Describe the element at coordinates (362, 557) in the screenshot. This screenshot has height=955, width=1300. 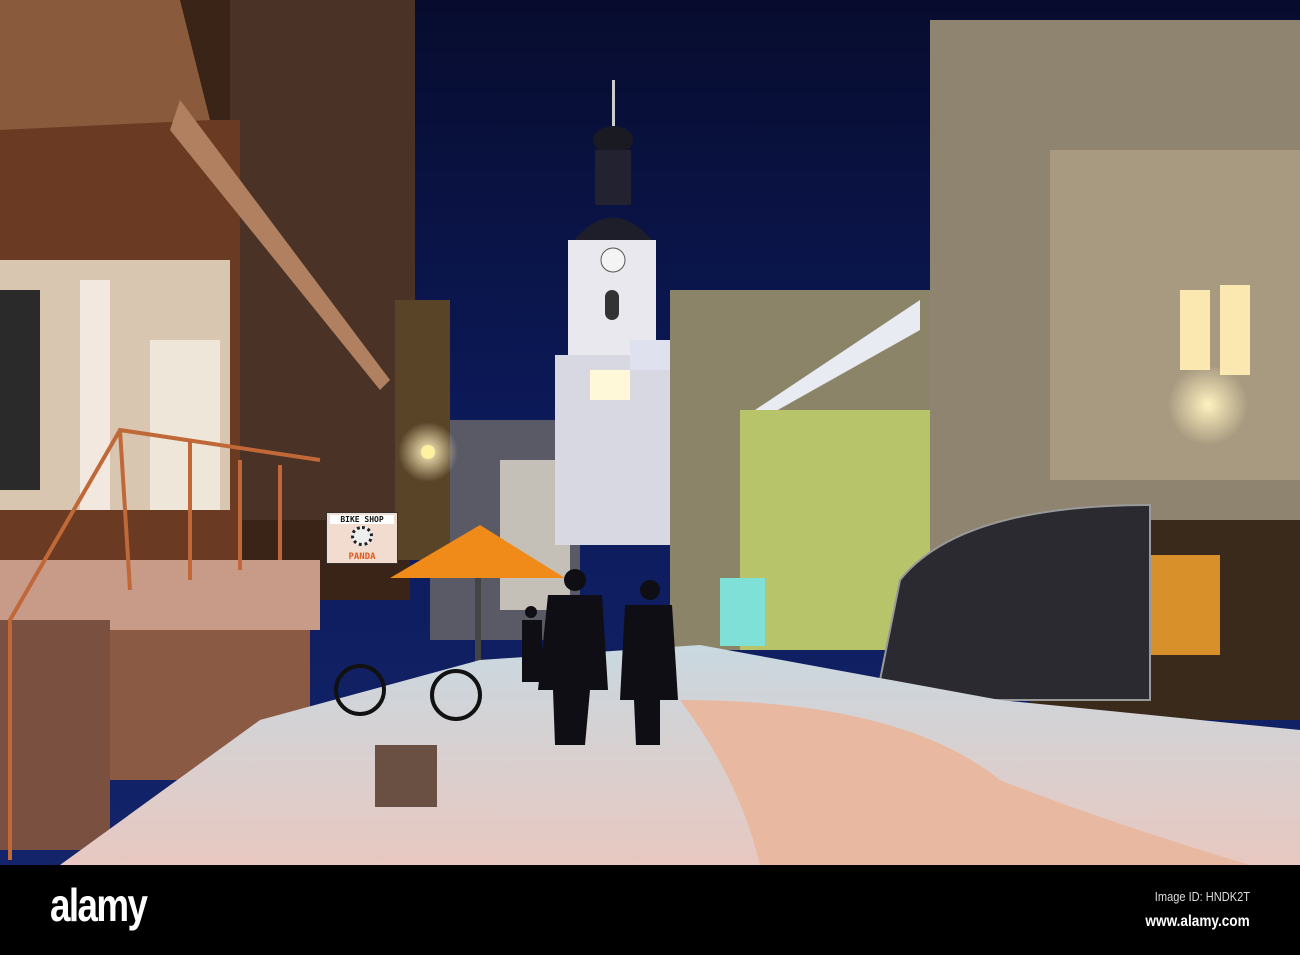
I see `shop-sign-bottom: PANDA` at that location.